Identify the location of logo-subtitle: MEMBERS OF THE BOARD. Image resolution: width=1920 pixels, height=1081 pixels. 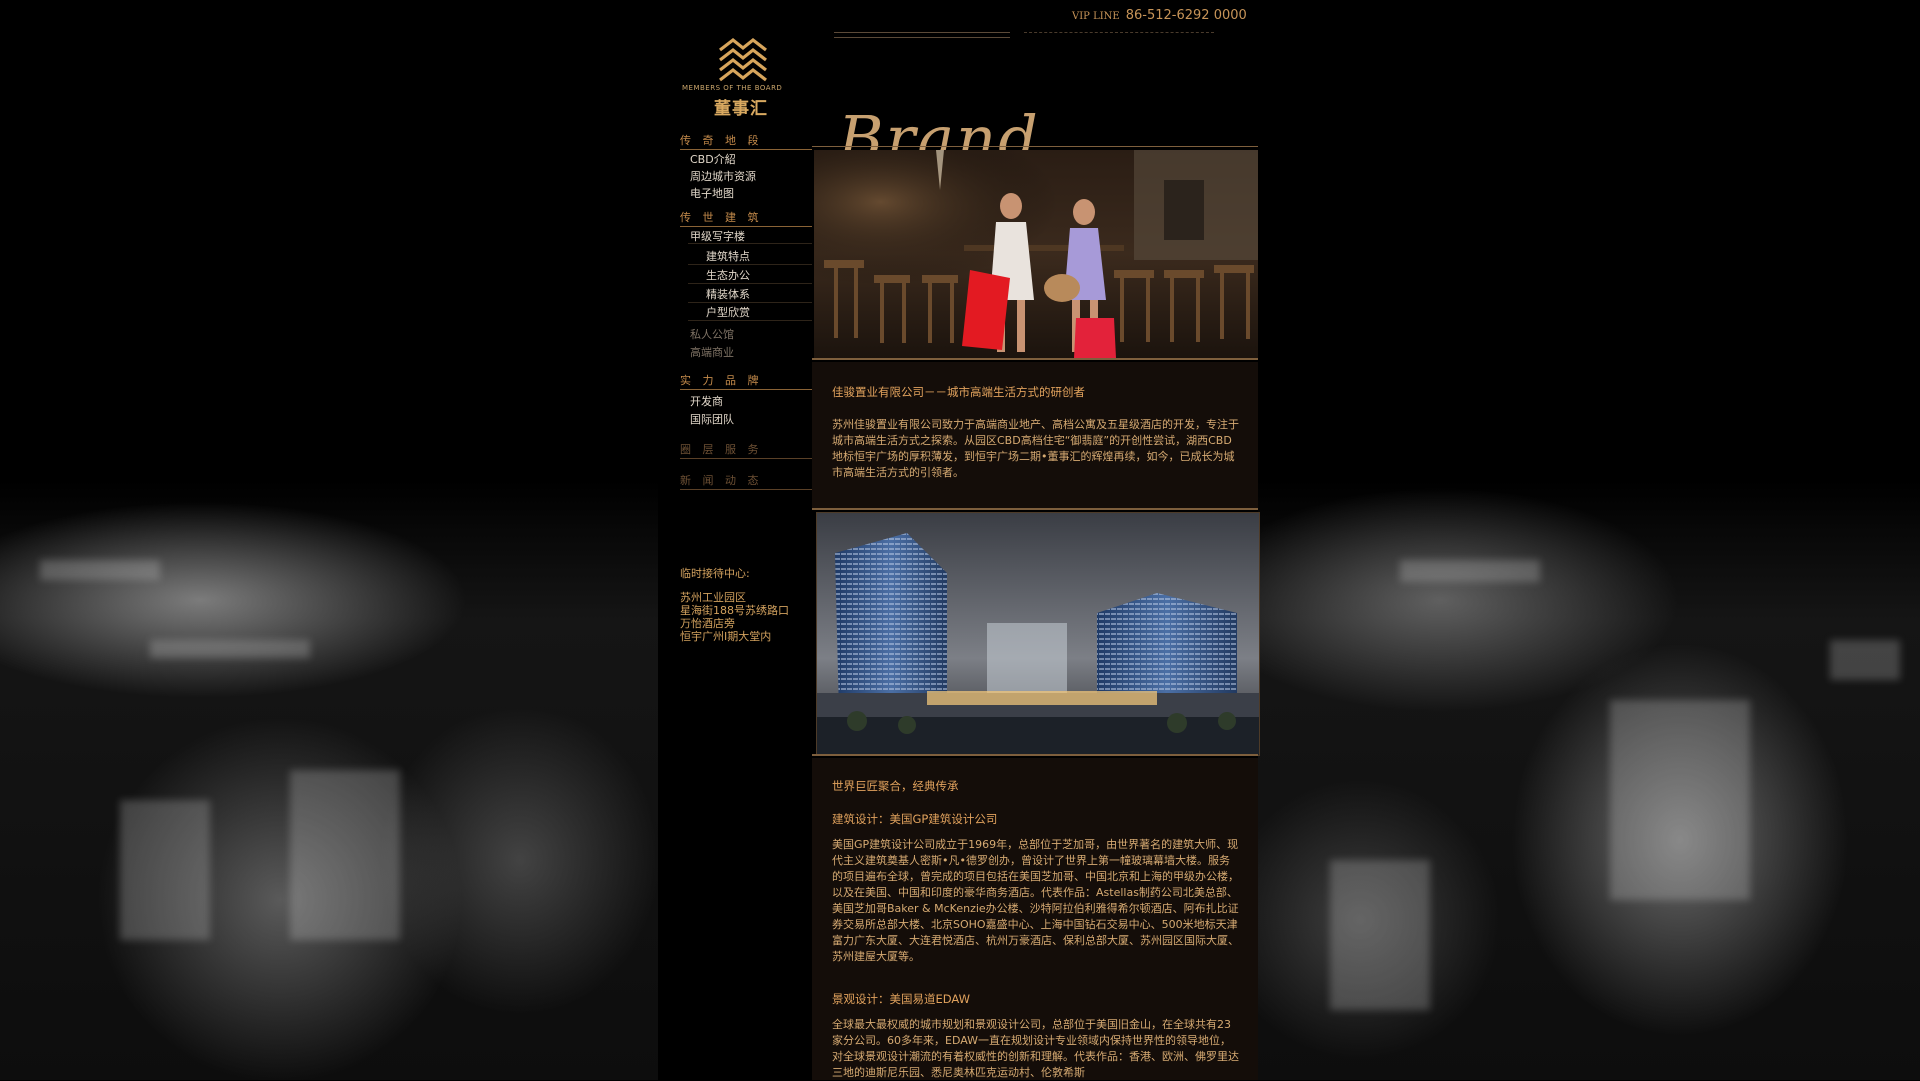
(732, 88).